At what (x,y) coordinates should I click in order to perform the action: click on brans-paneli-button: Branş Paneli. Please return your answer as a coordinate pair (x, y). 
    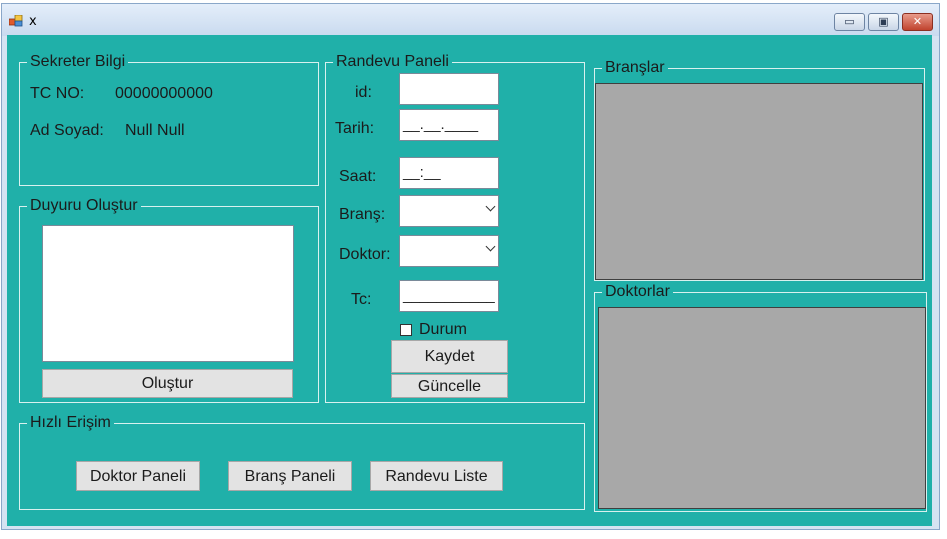
    Looking at the image, I should click on (290, 476).